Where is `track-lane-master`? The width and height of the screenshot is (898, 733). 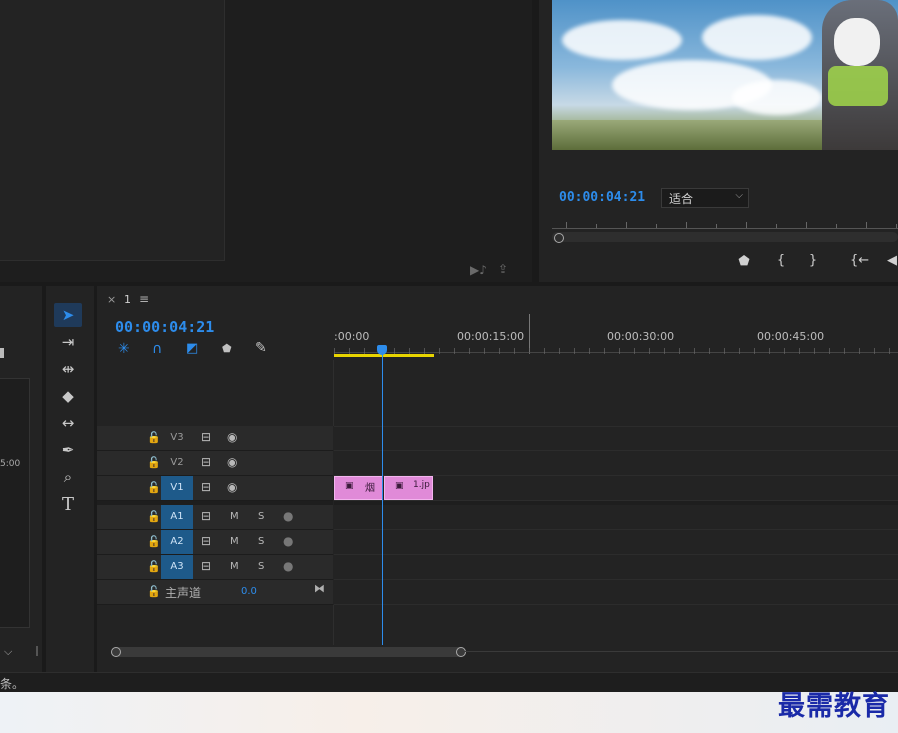
track-lane-master is located at coordinates (616, 592).